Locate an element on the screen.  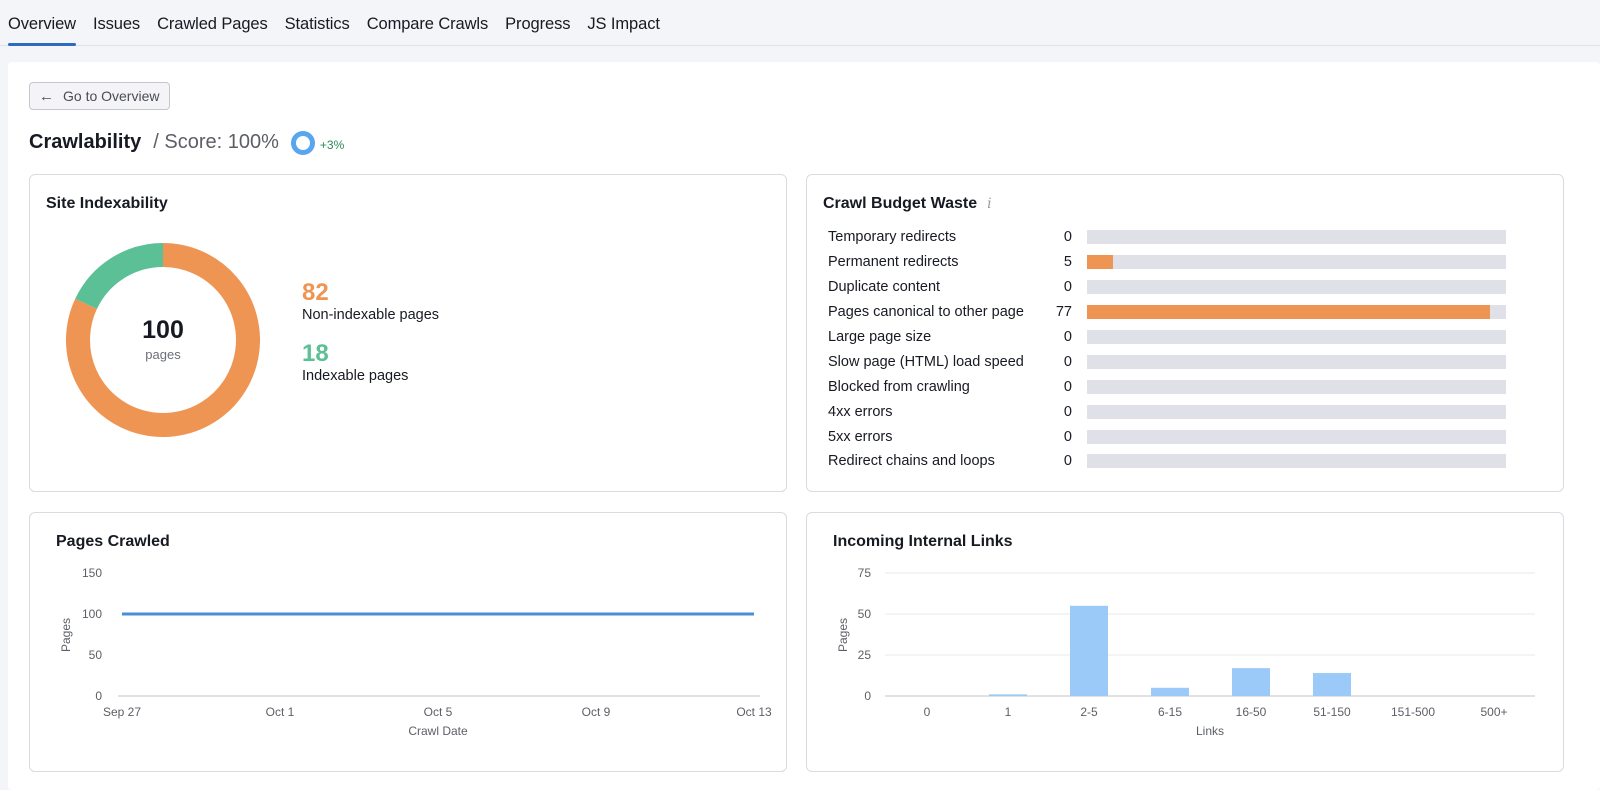
budget-row: Redirect chains and loops 0 is located at coordinates (1168, 461).